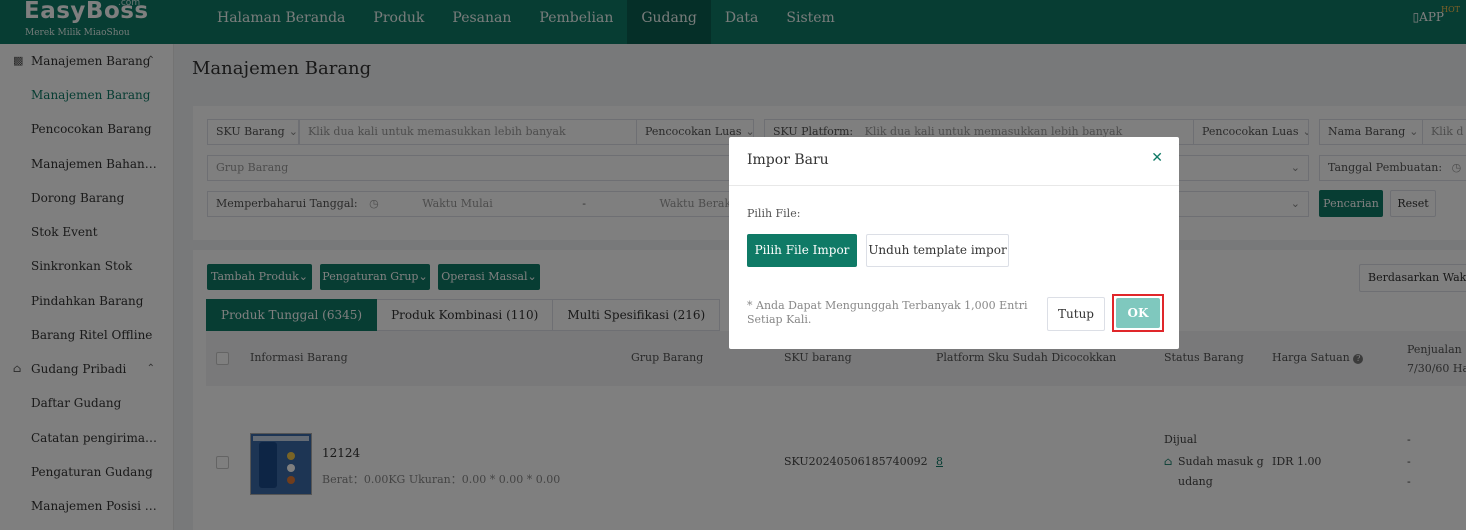 This screenshot has width=1466, height=530. What do you see at coordinates (1138, 313) in the screenshot?
I see `ok-button: OK` at bounding box center [1138, 313].